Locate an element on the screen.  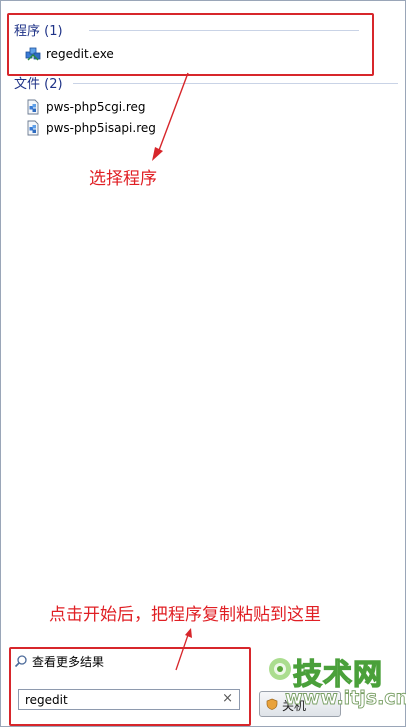
annotation-paste-instruction: 点击开始后，把程序复制粘贴到这里 is located at coordinates (185, 615).